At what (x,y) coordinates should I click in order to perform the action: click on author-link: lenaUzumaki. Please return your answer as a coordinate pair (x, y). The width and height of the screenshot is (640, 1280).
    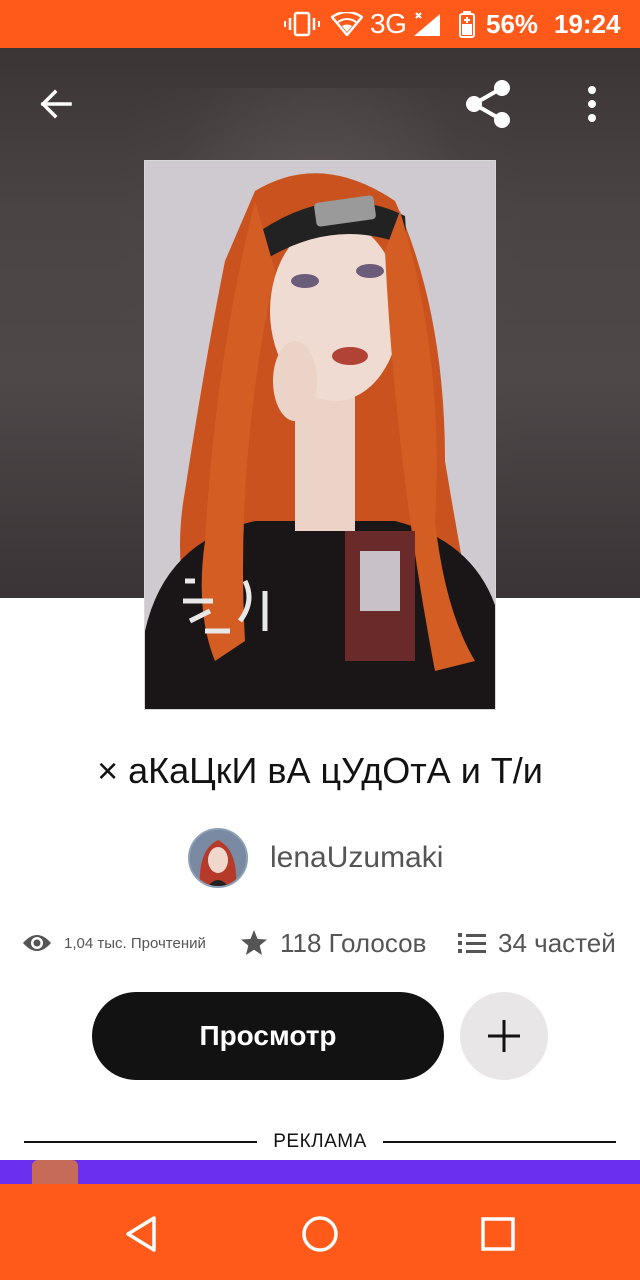
    Looking at the image, I should click on (315, 858).